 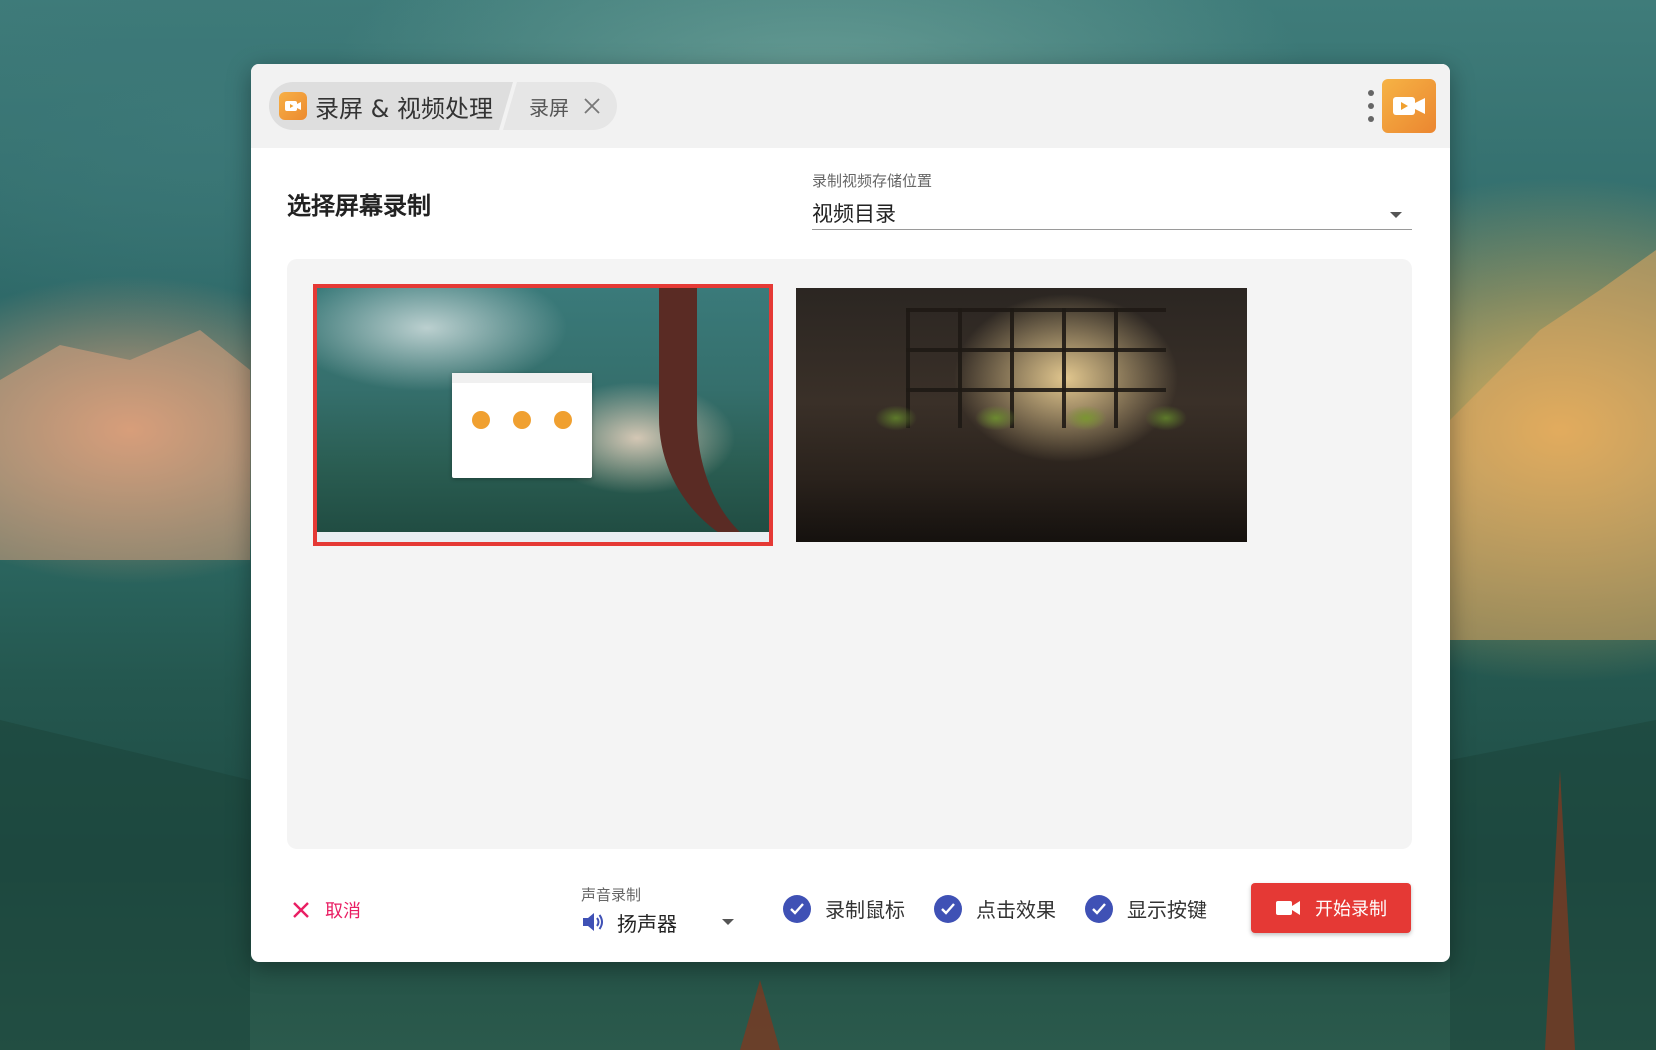 I want to click on storage-location-label: 录制视频存储位置, so click(x=872, y=181).